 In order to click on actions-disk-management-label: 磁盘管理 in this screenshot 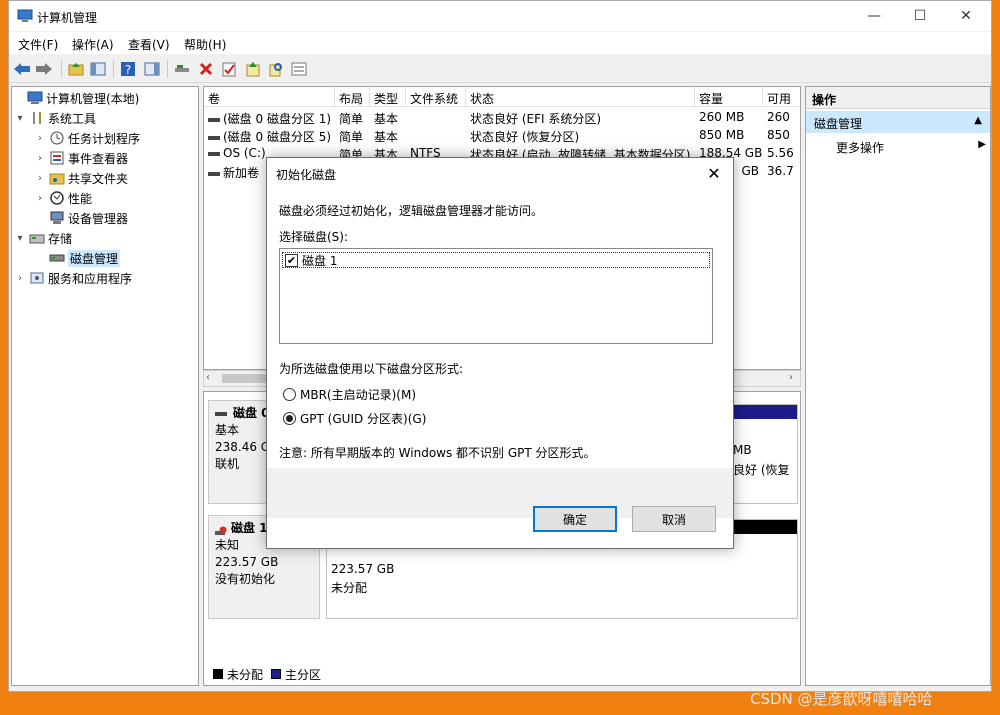, I will do `click(838, 124)`.